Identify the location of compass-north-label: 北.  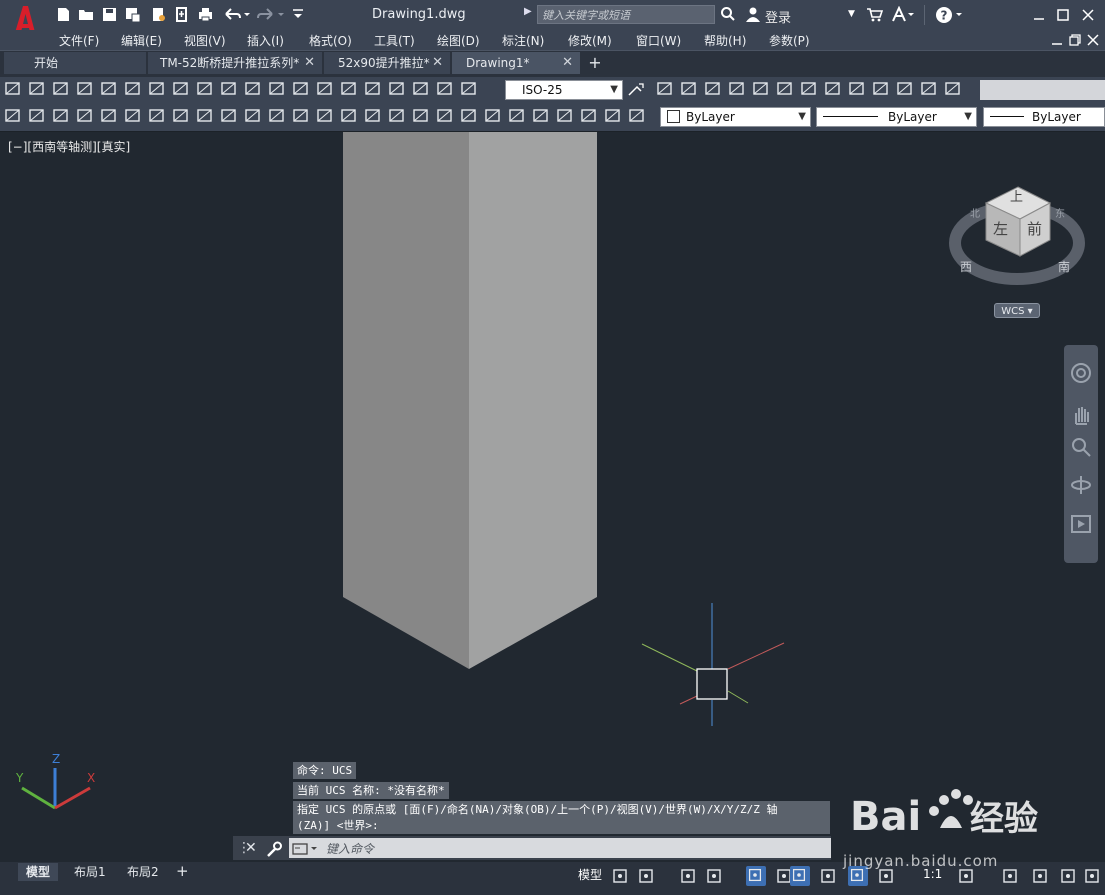
(975, 212).